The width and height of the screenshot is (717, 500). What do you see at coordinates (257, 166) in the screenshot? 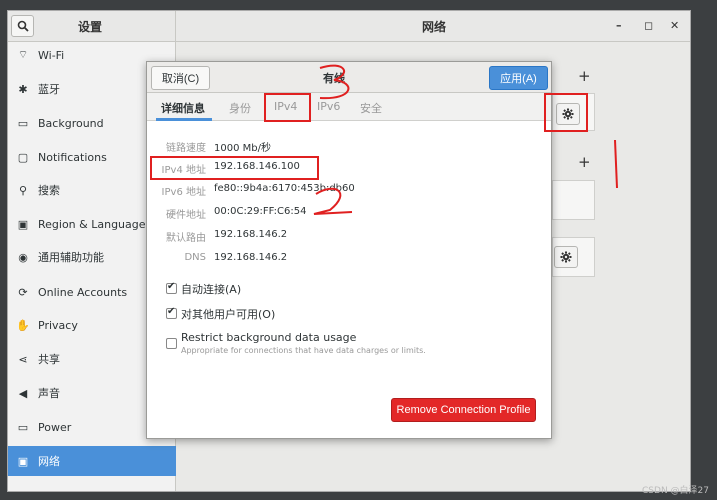
I see `detail-value: 192.168.146.100` at bounding box center [257, 166].